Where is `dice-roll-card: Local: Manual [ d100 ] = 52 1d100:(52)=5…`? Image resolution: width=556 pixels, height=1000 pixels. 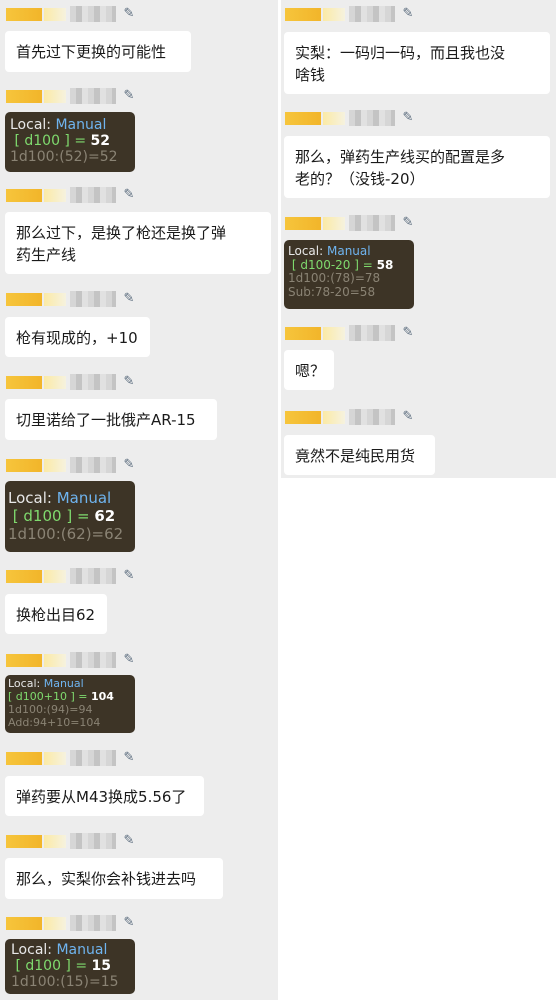 dice-roll-card: Local: Manual [ d100 ] = 52 1d100:(52)=5… is located at coordinates (70, 142).